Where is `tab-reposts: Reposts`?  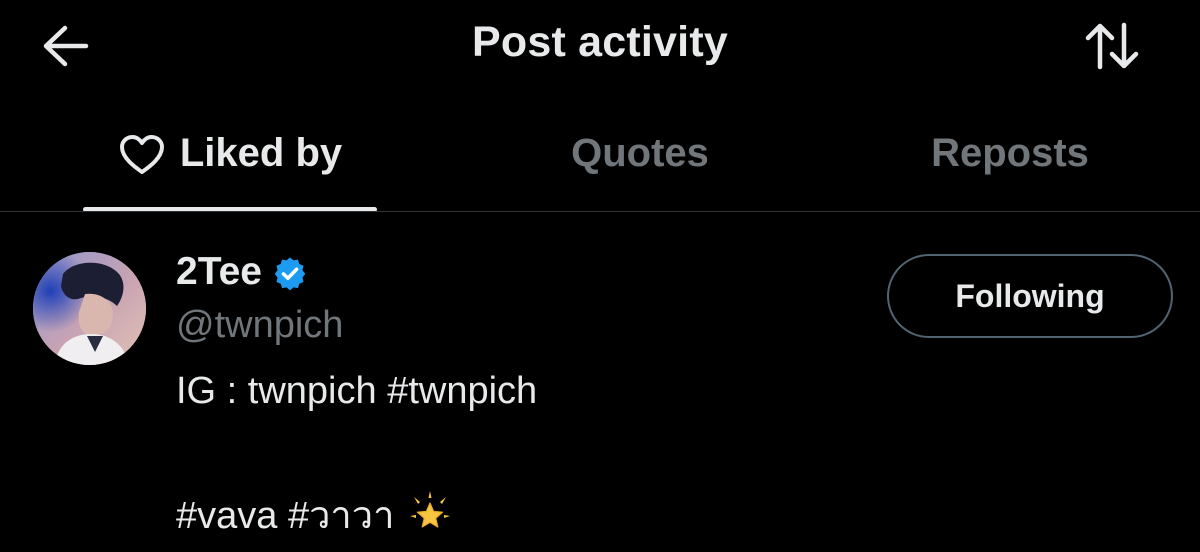 tab-reposts: Reposts is located at coordinates (990, 153).